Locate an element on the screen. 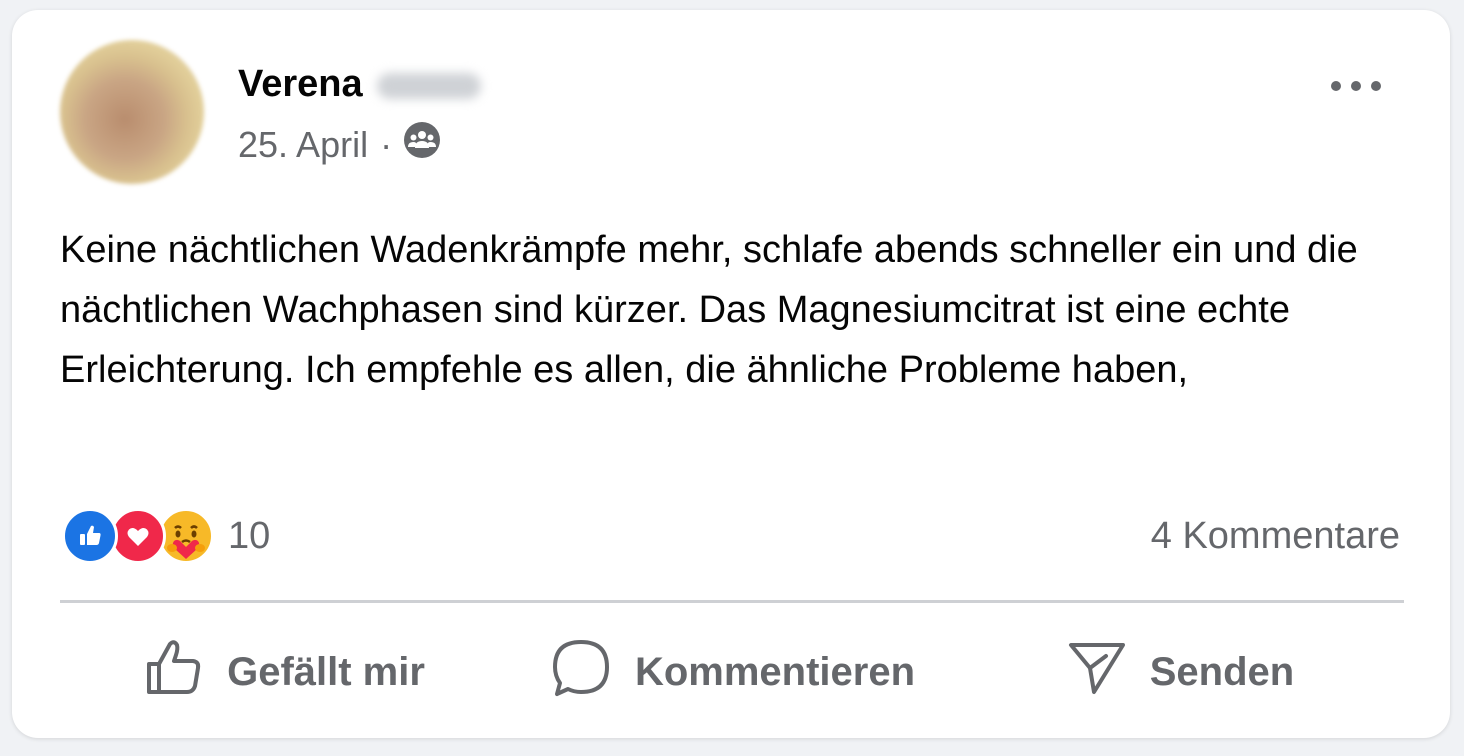 Image resolution: width=1464 pixels, height=756 pixels. more-options-button is located at coordinates (1356, 88).